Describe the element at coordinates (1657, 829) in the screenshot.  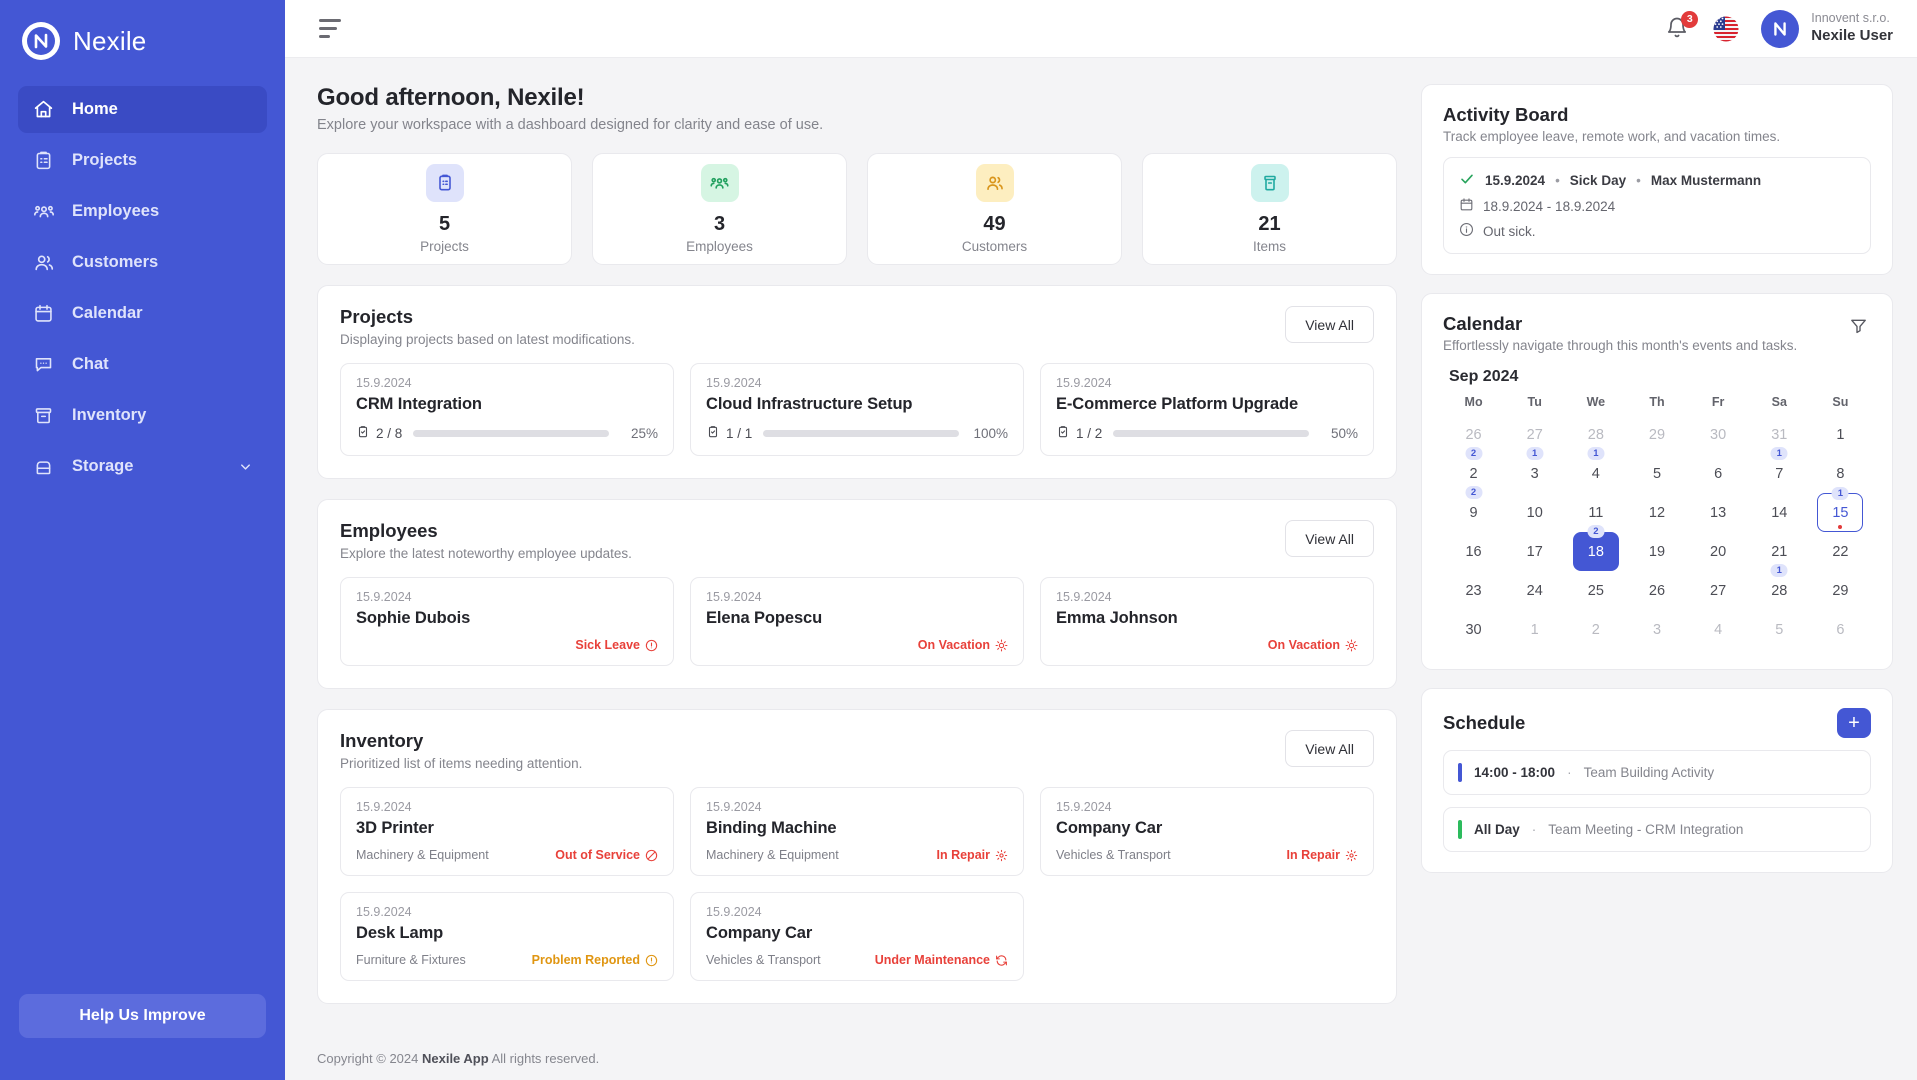
I see `schedule-item: All Day · Team Meeting - CRM Integration` at that location.